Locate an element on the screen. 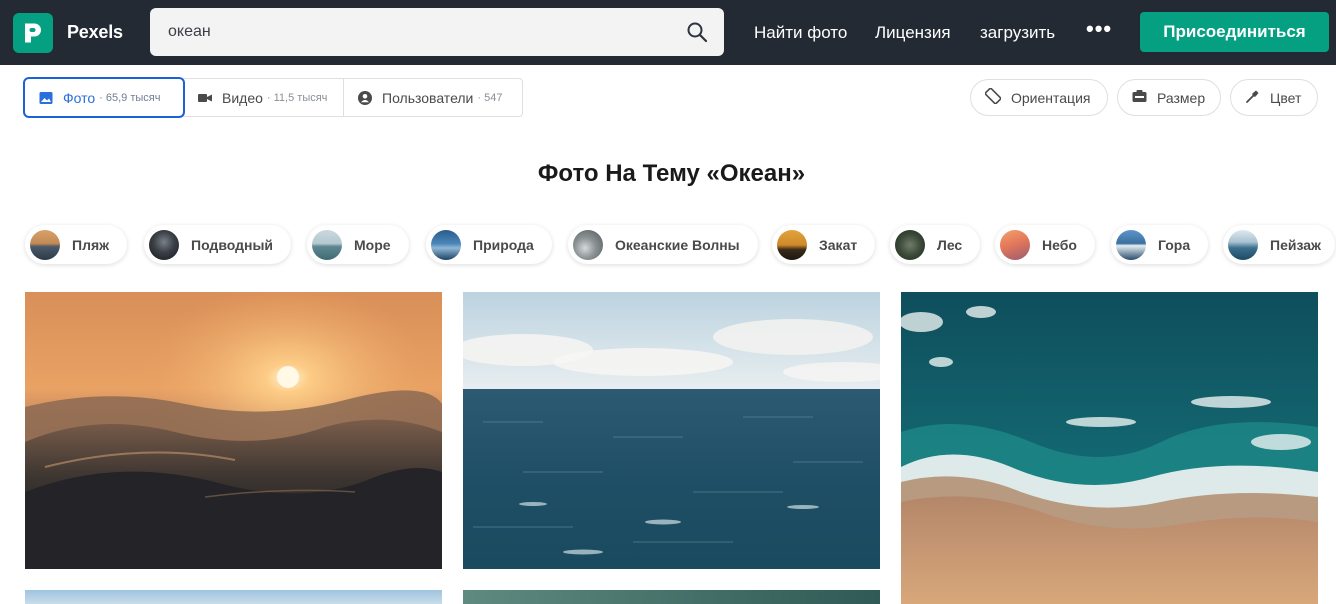 The width and height of the screenshot is (1336, 604). orientation-filter-button: Ориентация is located at coordinates (1039, 97).